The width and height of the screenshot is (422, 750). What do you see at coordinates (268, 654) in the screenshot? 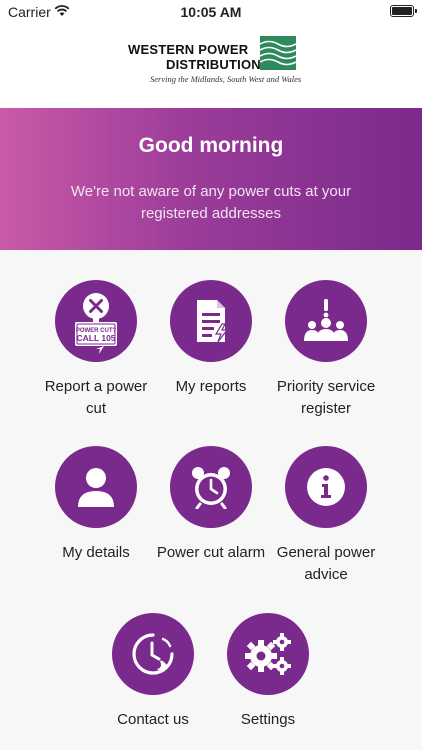
I see `gears-icon` at bounding box center [268, 654].